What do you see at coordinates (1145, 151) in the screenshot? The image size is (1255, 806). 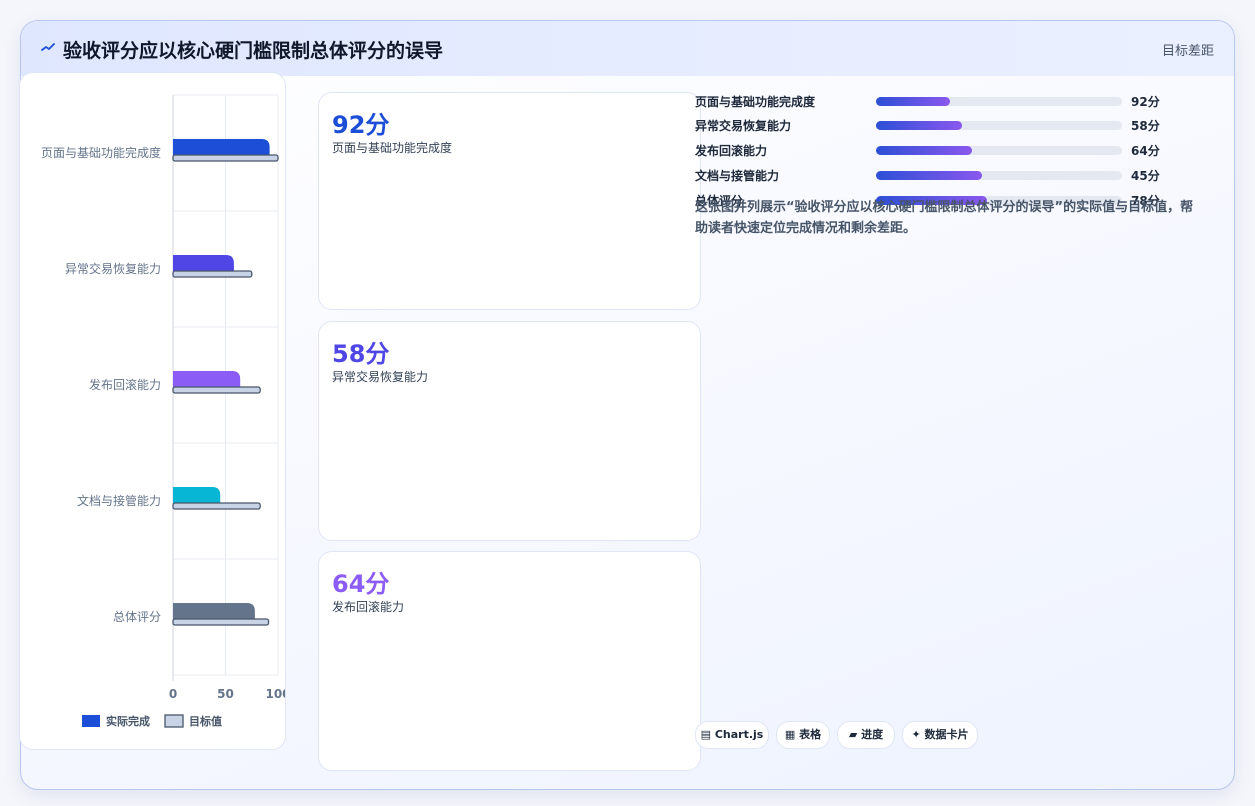 I see `progress-value: 64分` at bounding box center [1145, 151].